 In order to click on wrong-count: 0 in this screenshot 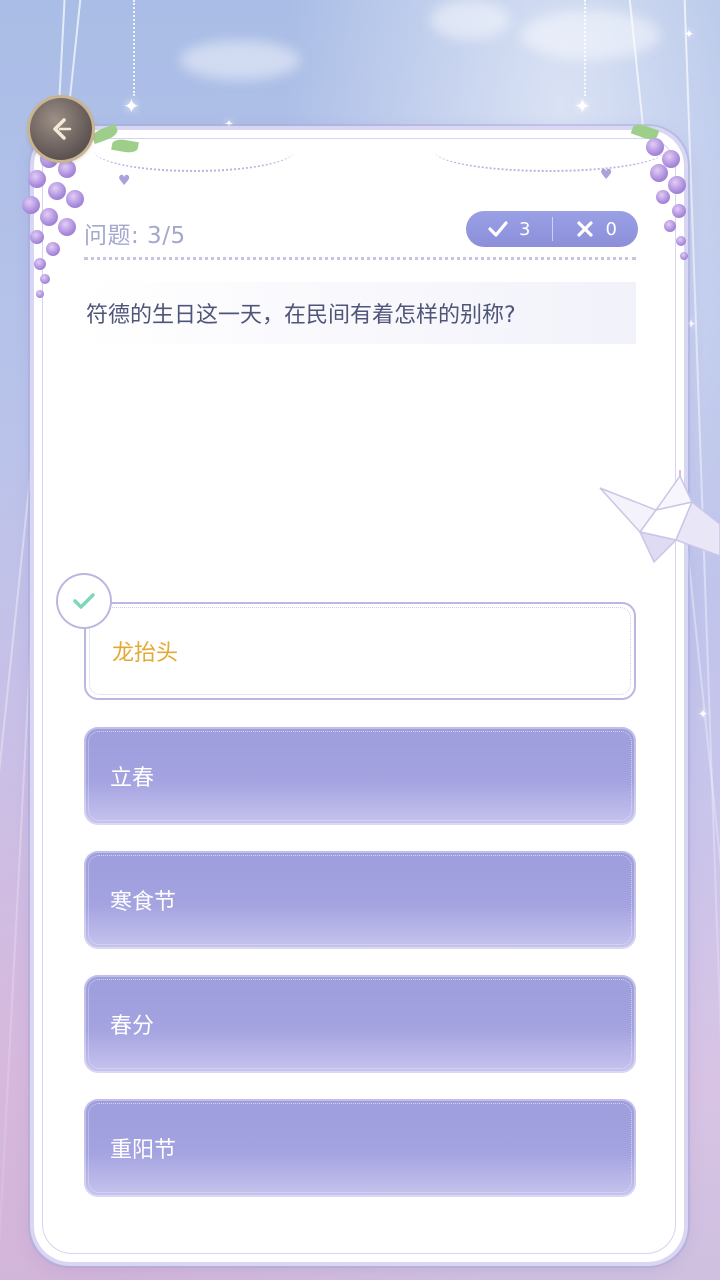, I will do `click(611, 229)`.